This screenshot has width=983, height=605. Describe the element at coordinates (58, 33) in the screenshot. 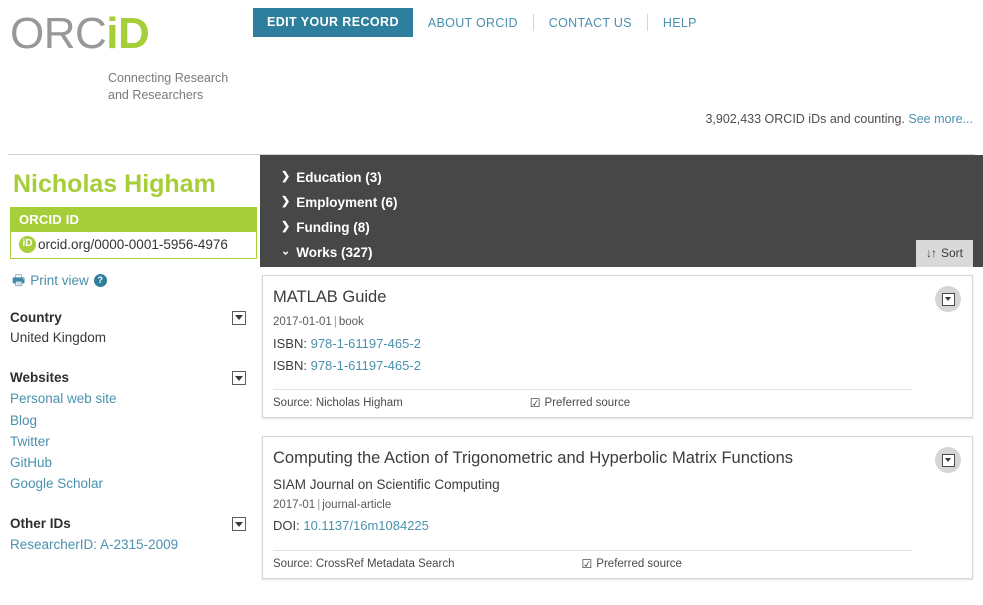

I see `orcid-logo-orc: ORC` at that location.